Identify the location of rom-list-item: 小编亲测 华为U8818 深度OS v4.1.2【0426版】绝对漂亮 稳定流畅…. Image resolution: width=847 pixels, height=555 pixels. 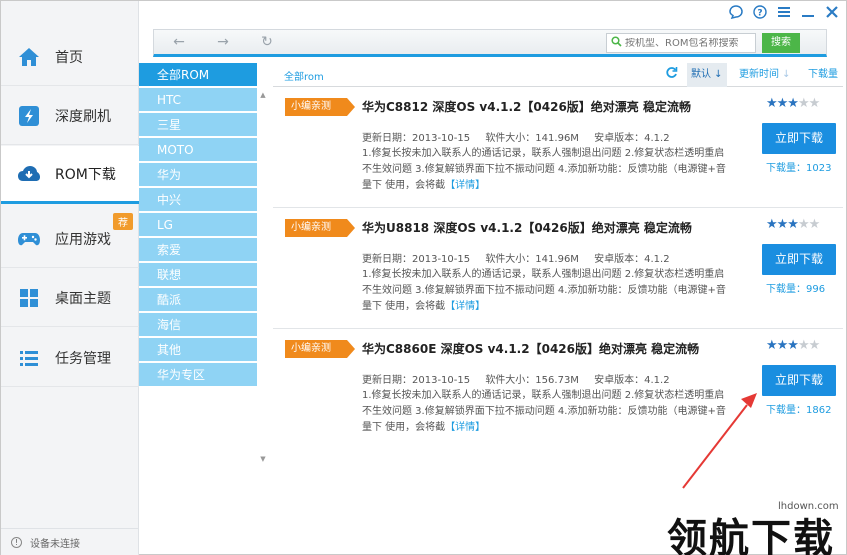
(558, 269).